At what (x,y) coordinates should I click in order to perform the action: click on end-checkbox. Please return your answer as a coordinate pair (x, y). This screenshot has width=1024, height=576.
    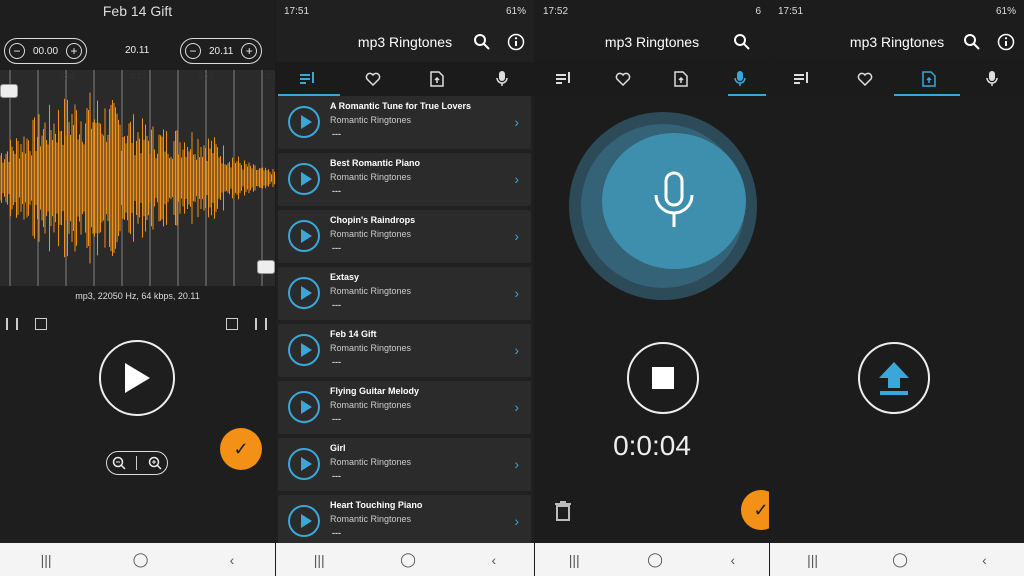
    Looking at the image, I should click on (232, 324).